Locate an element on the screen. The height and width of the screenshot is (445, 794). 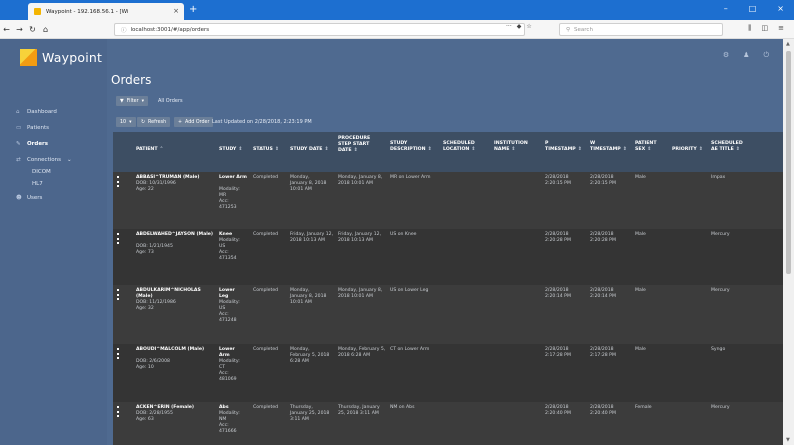
col-scheduled-location: SCHEDULED LOCATION ⇕ is located at coordinates (463, 147).